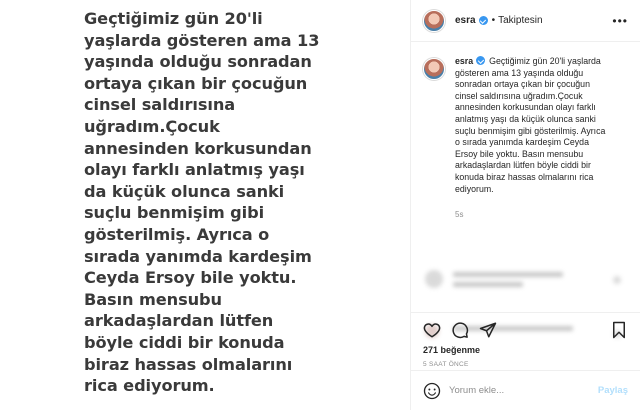 The height and width of the screenshot is (410, 640). I want to click on story-text-line: yaşlarda gösteren ama 13, so click(202, 40).